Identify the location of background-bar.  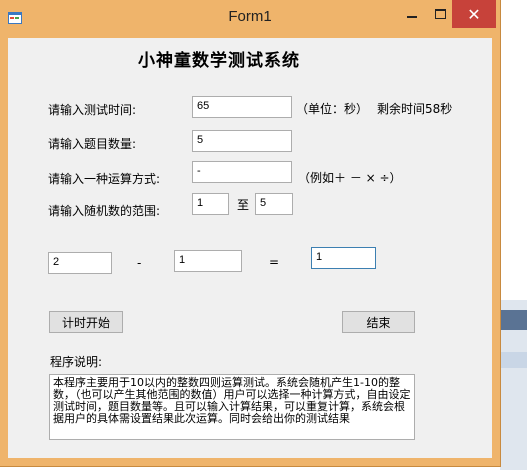
(513, 320).